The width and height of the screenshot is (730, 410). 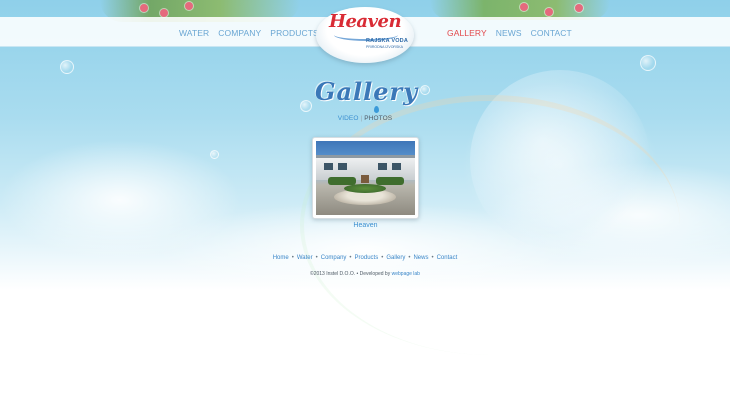 What do you see at coordinates (406, 274) in the screenshot?
I see `developer-link: webpage lab` at bounding box center [406, 274].